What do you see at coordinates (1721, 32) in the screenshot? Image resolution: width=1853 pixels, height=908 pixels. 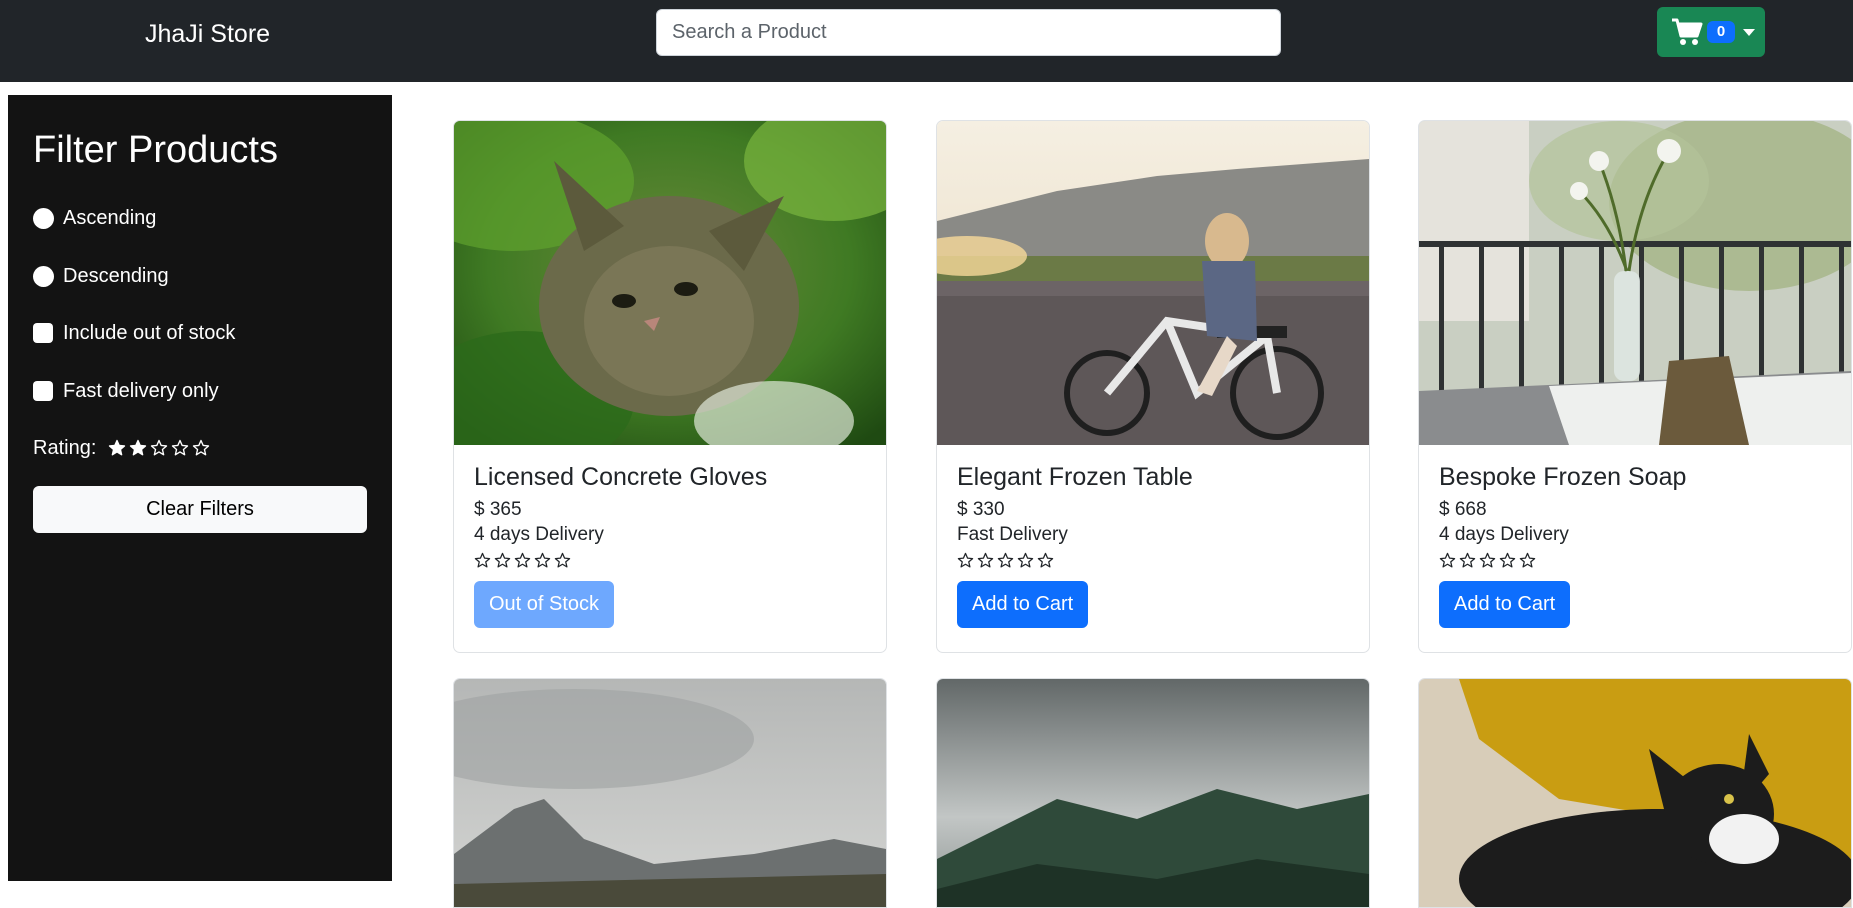 I see `cart-count-badge: 0` at bounding box center [1721, 32].